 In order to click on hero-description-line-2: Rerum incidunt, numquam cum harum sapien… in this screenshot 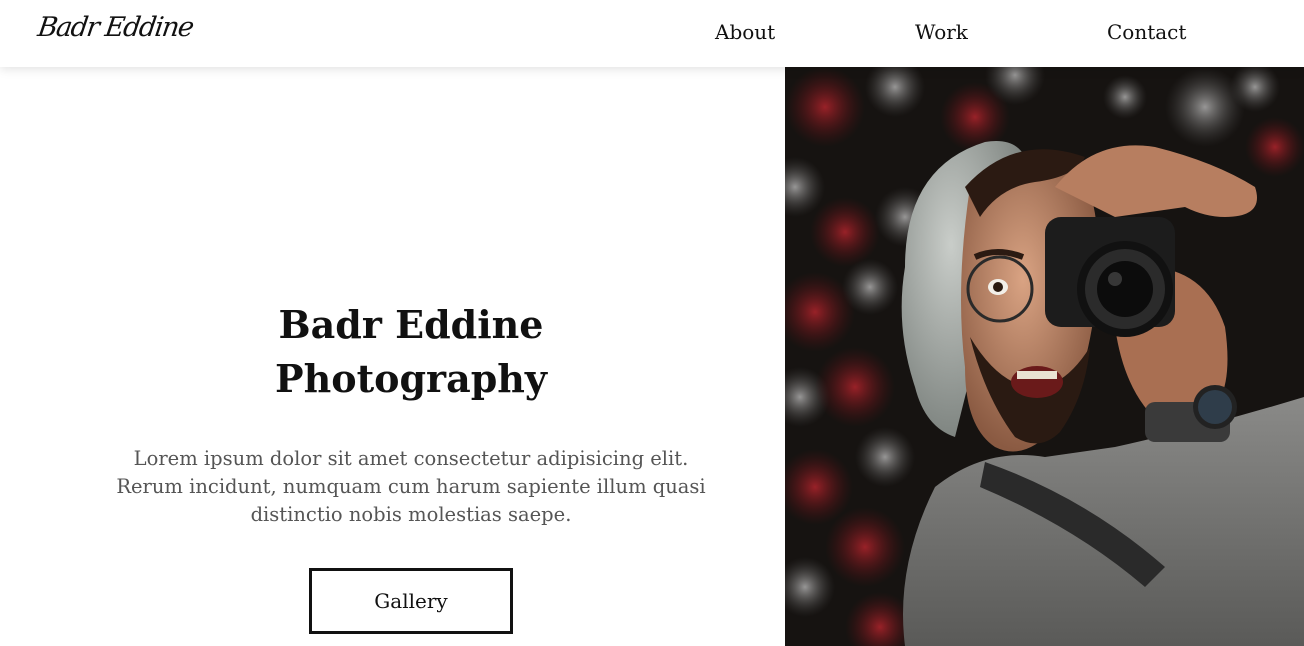, I will do `click(411, 486)`.